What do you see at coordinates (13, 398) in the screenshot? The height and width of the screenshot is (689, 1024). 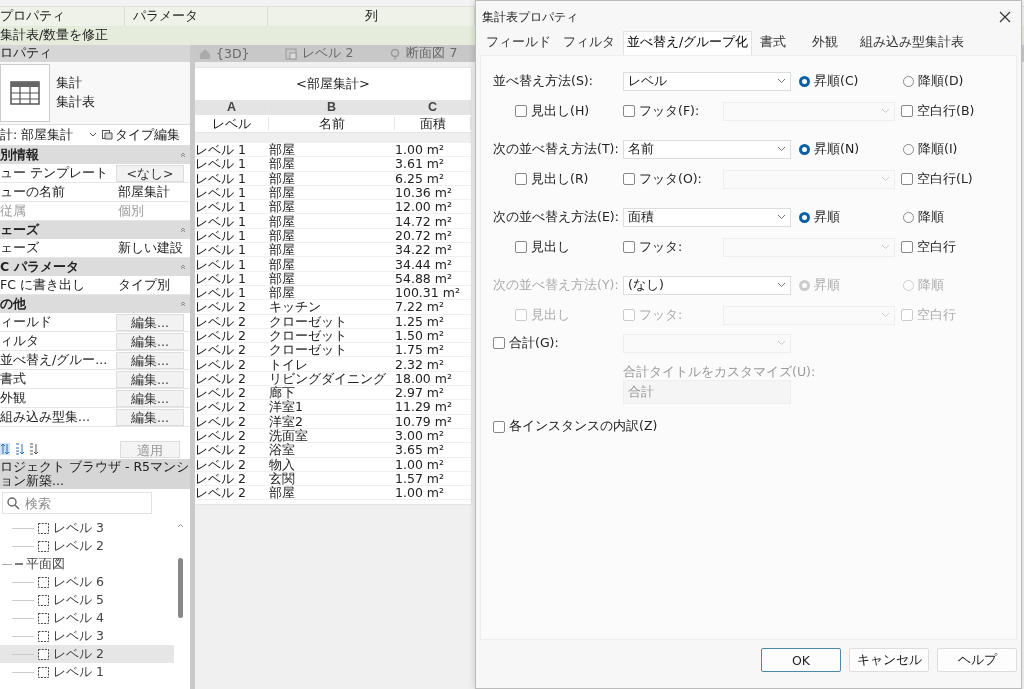 I see `property-name: 外観` at bounding box center [13, 398].